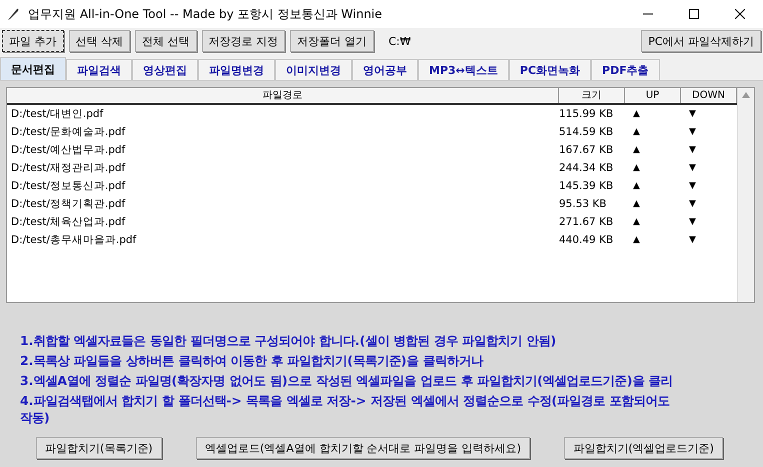 The height and width of the screenshot is (467, 763). What do you see at coordinates (289, 341) in the screenshot?
I see `instruction-text: 1.취합할 엑셀자료들은 동일한 필더명으로 구성되어야 합니다.(셀이 병합된 경우 파일합치기 안됨)` at bounding box center [289, 341].